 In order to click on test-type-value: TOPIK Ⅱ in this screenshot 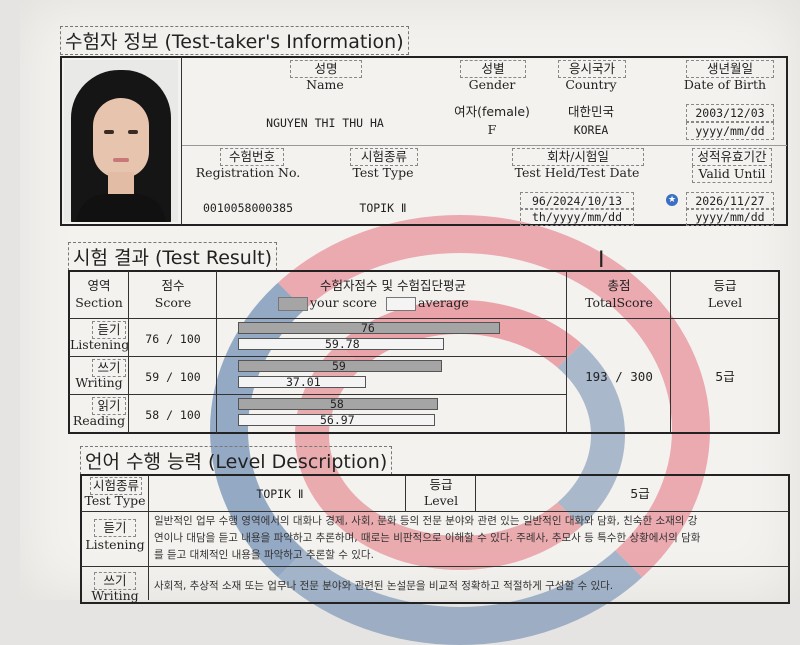, I will do `click(383, 208)`.